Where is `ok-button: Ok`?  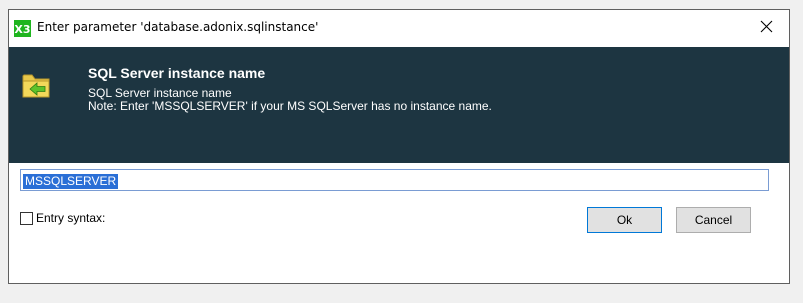 ok-button: Ok is located at coordinates (624, 220).